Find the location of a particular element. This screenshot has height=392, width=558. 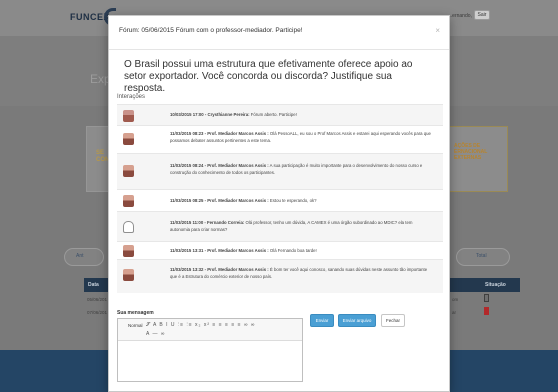

send-button: Enviar is located at coordinates (322, 320).